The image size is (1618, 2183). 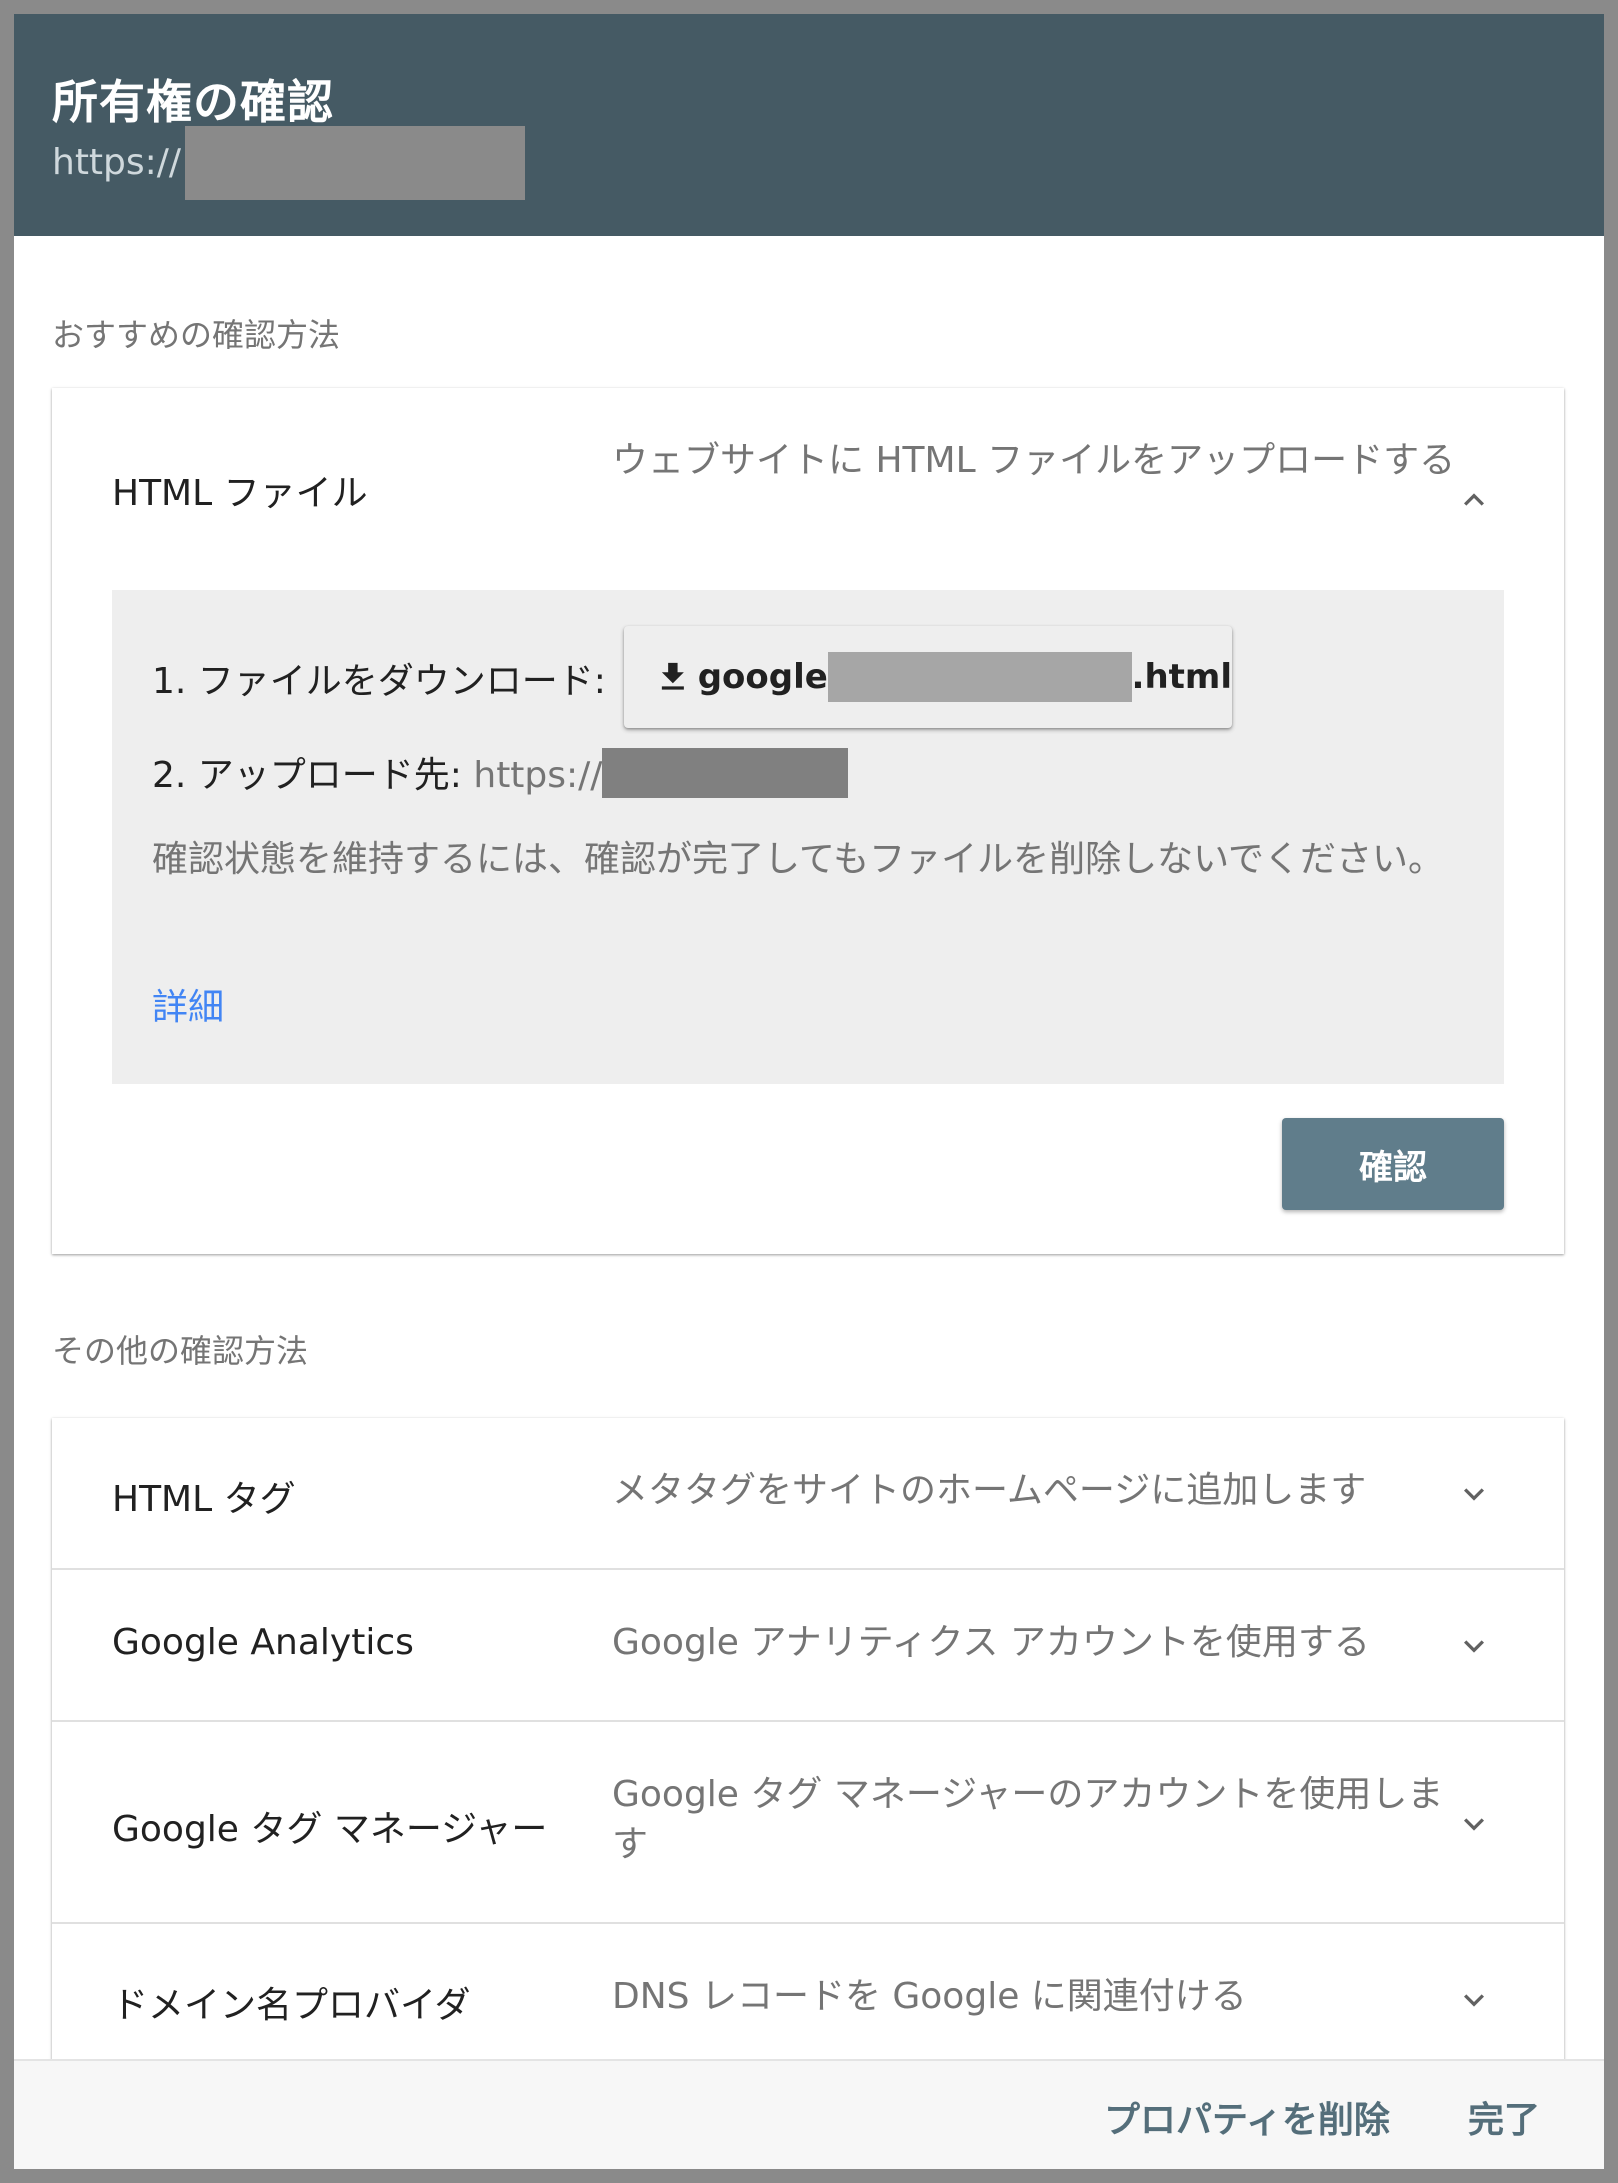 I want to click on details-link: 詳細, so click(x=188, y=1004).